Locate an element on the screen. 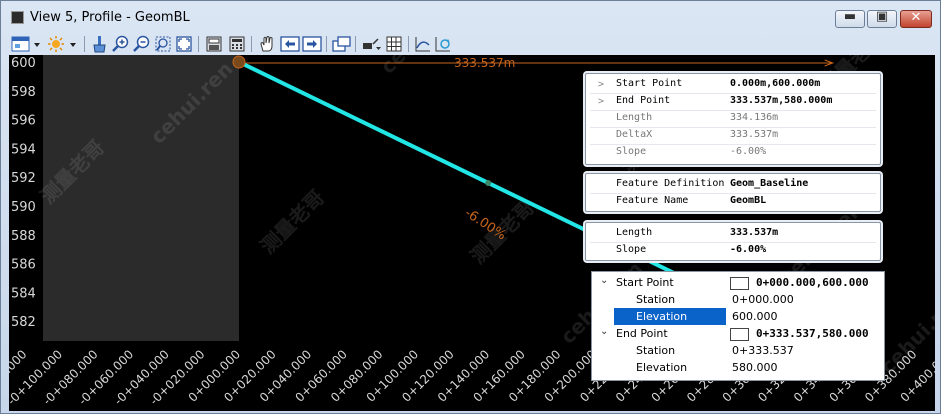 The width and height of the screenshot is (941, 414). prop-row-start-elevation: Elevation 600.000 is located at coordinates (738, 316).